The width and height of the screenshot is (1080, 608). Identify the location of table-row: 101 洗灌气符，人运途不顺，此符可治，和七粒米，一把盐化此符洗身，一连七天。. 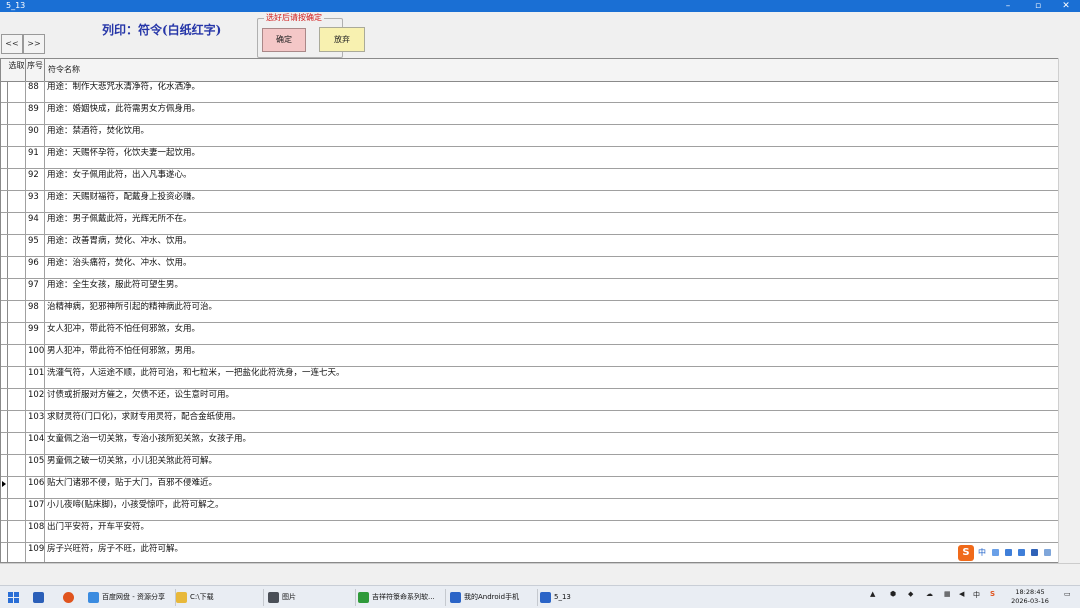
(529, 378).